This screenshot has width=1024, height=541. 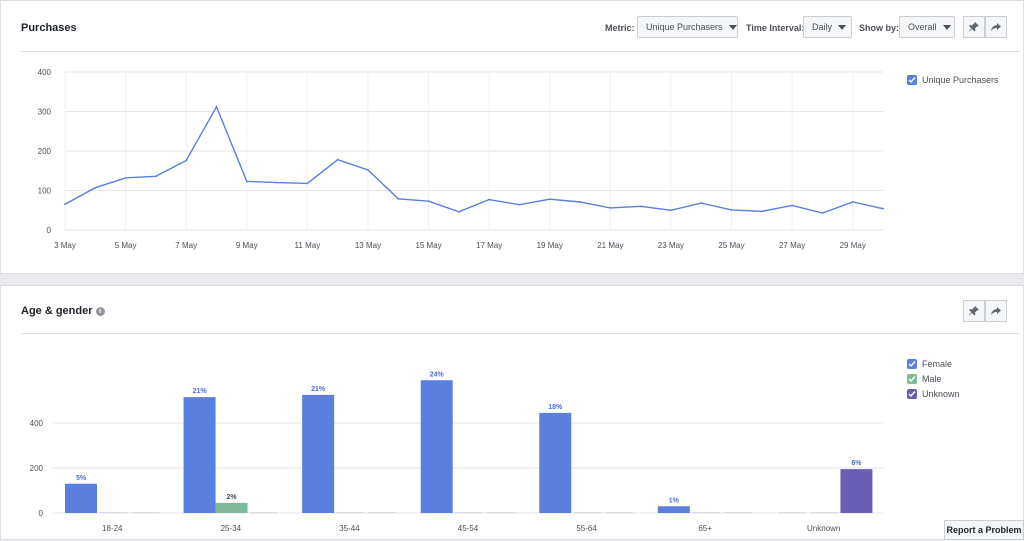 What do you see at coordinates (853, 245) in the screenshot?
I see `x-tick-label: 29 May` at bounding box center [853, 245].